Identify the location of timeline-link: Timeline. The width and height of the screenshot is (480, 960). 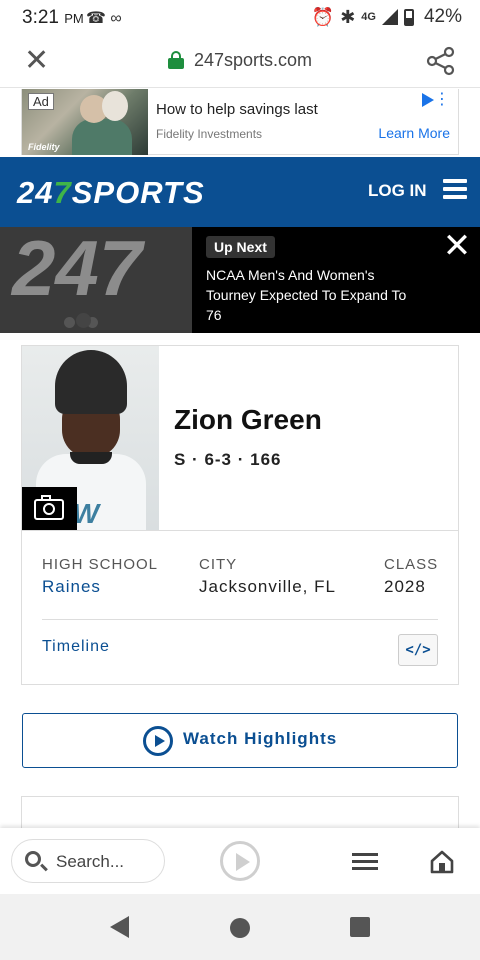
(76, 647).